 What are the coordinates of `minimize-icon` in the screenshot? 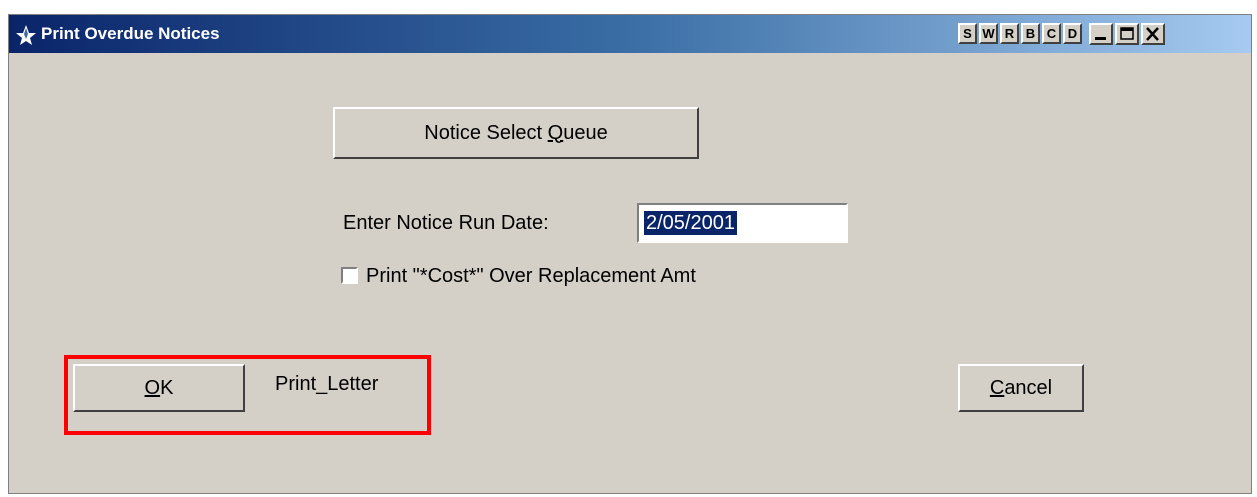 It's located at (1100, 38).